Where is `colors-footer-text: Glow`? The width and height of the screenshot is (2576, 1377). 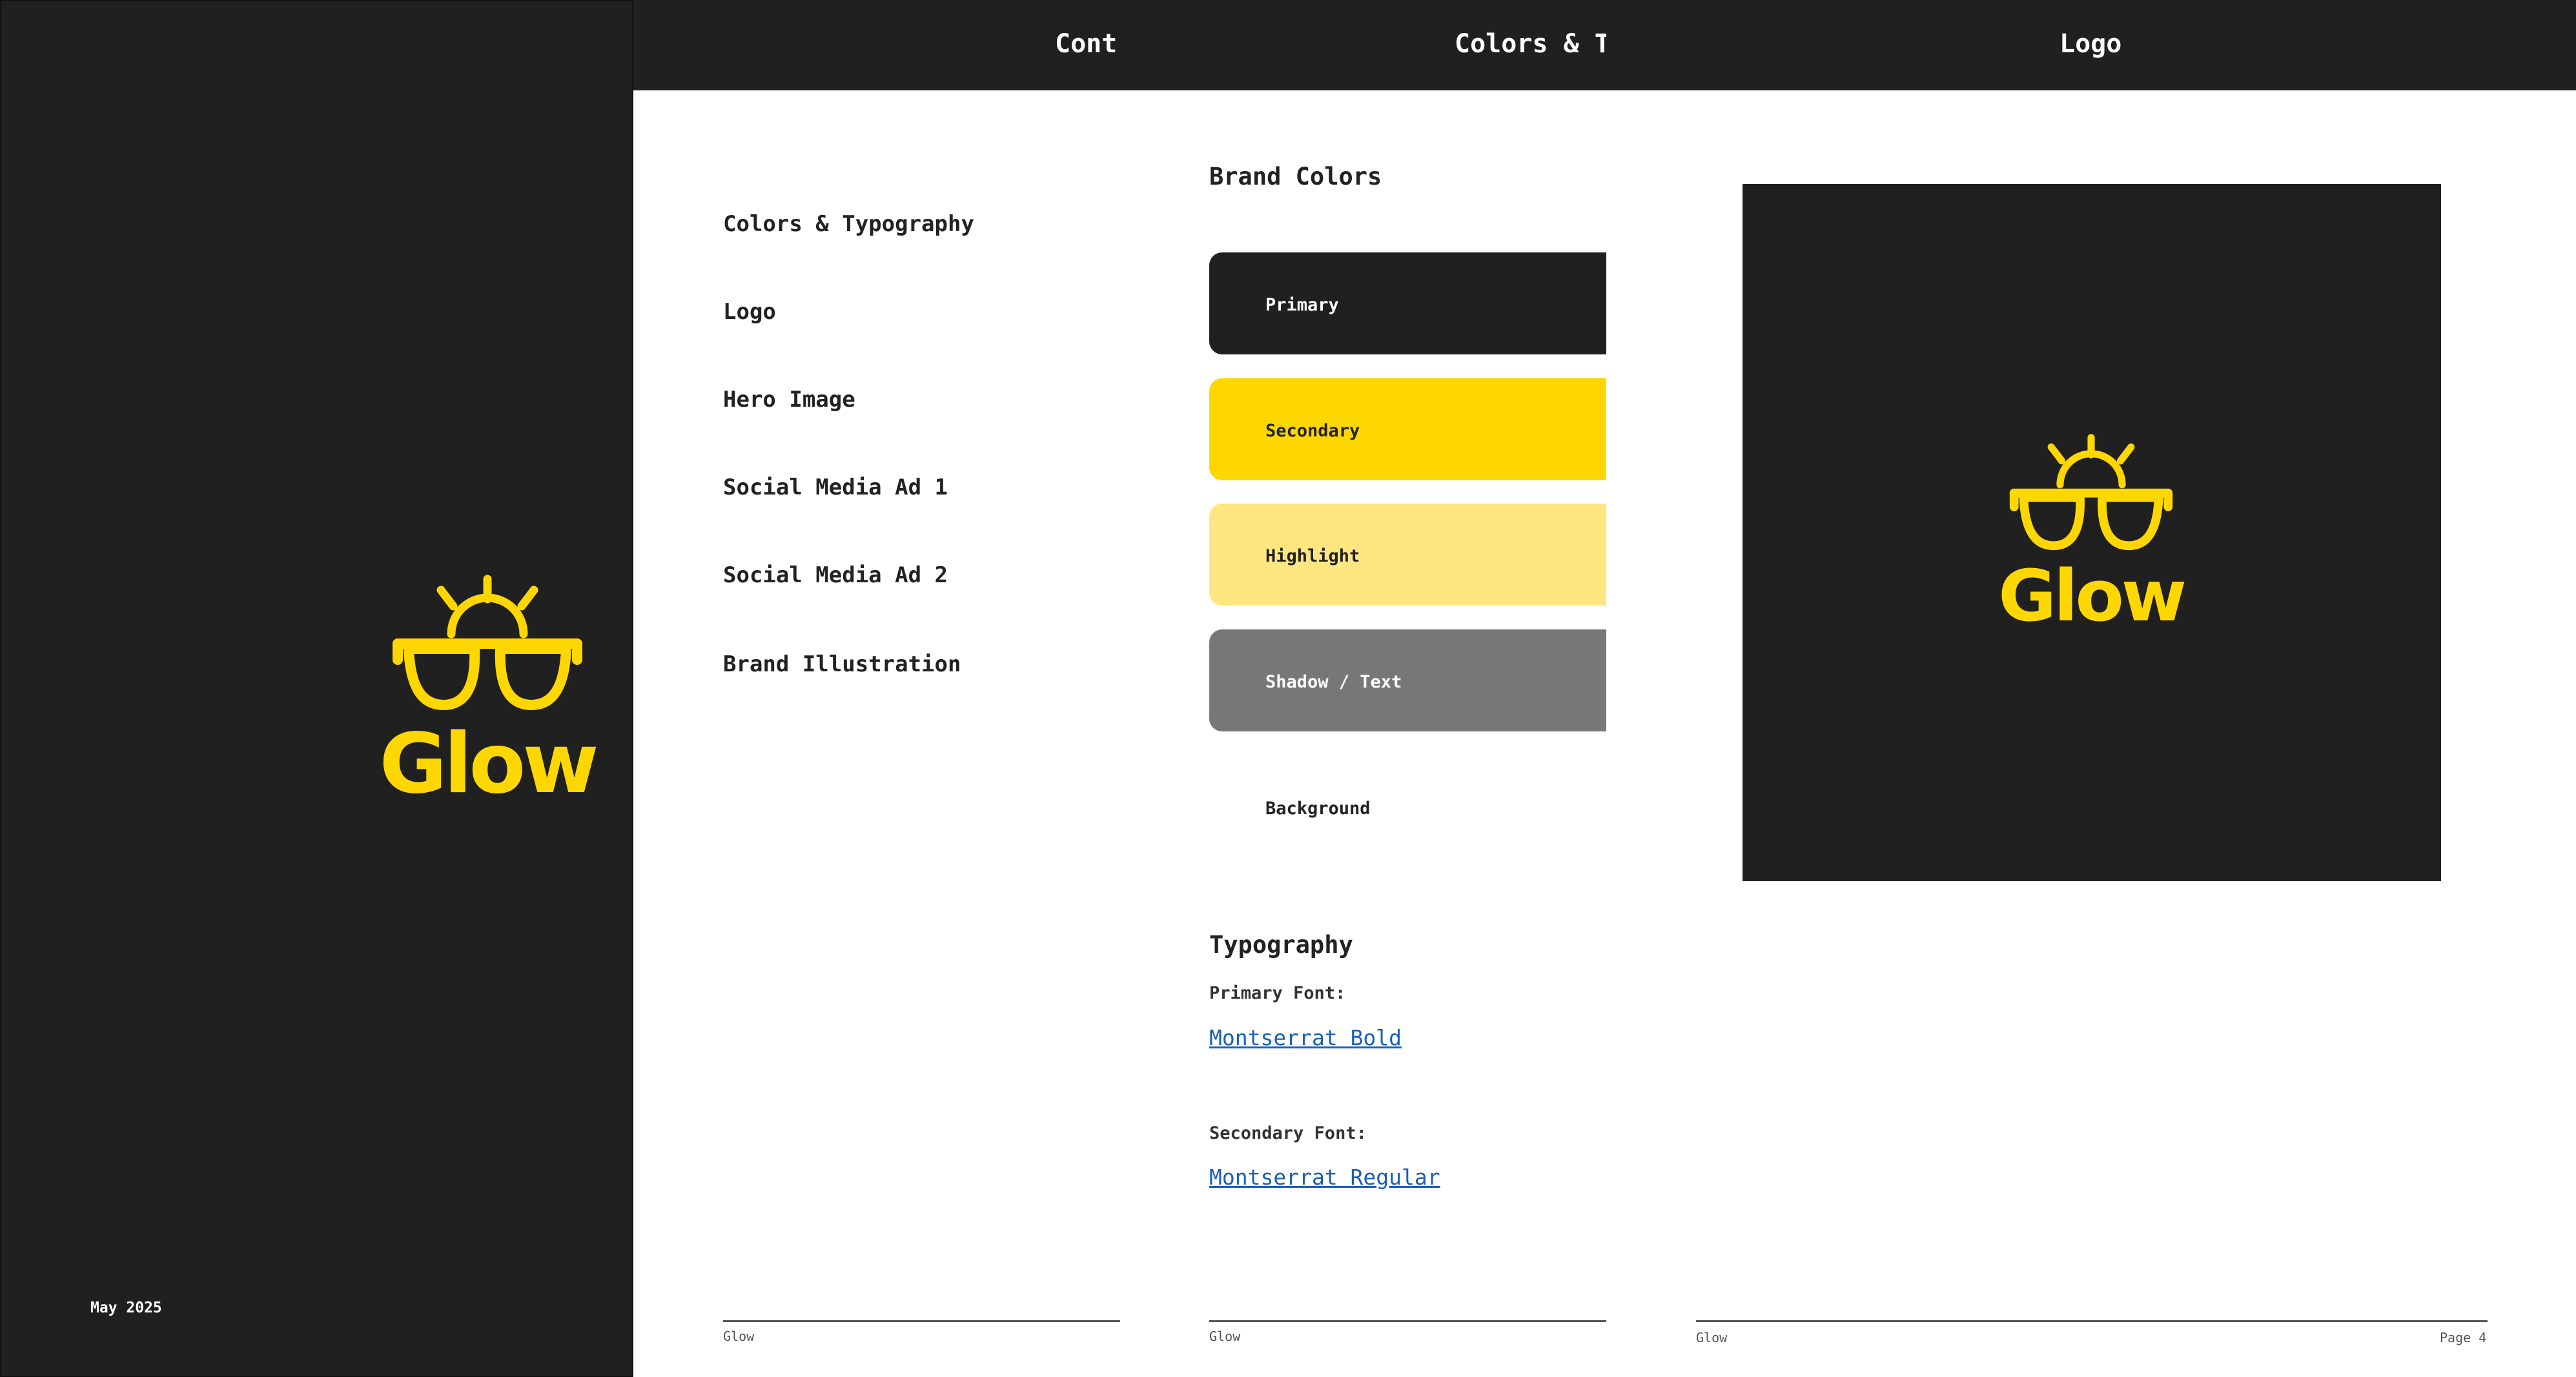 colors-footer-text: Glow is located at coordinates (1225, 1337).